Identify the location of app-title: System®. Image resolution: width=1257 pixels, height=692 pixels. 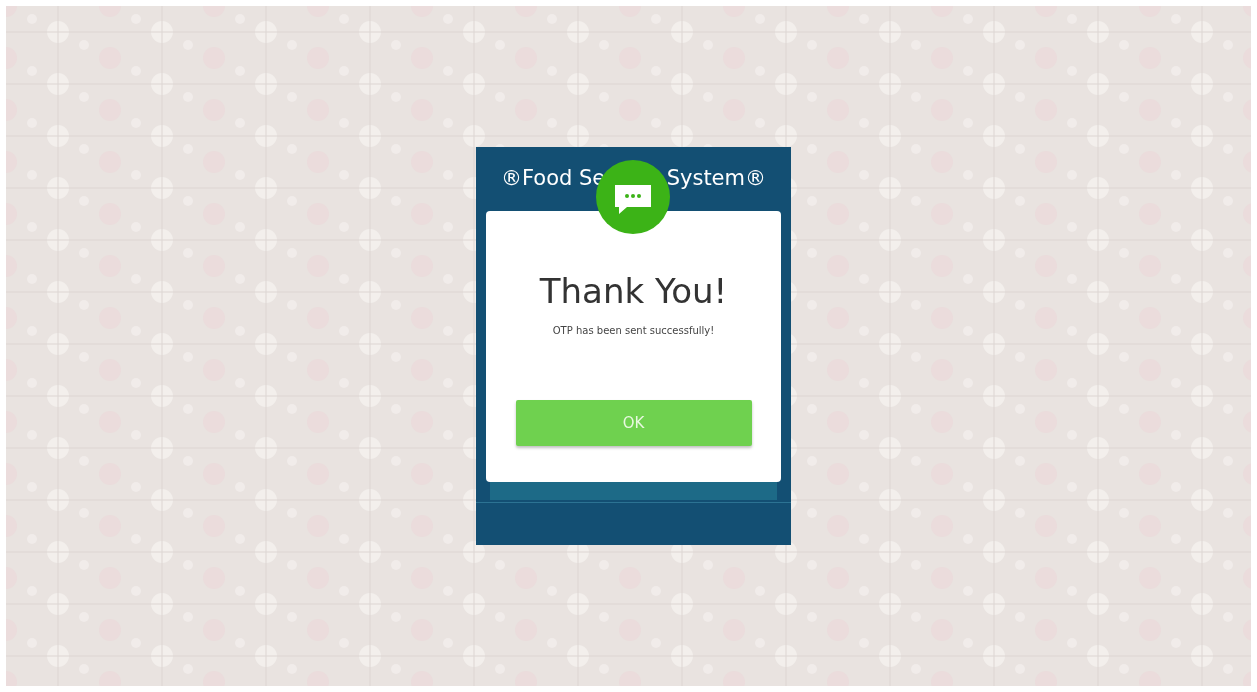
(716, 179).